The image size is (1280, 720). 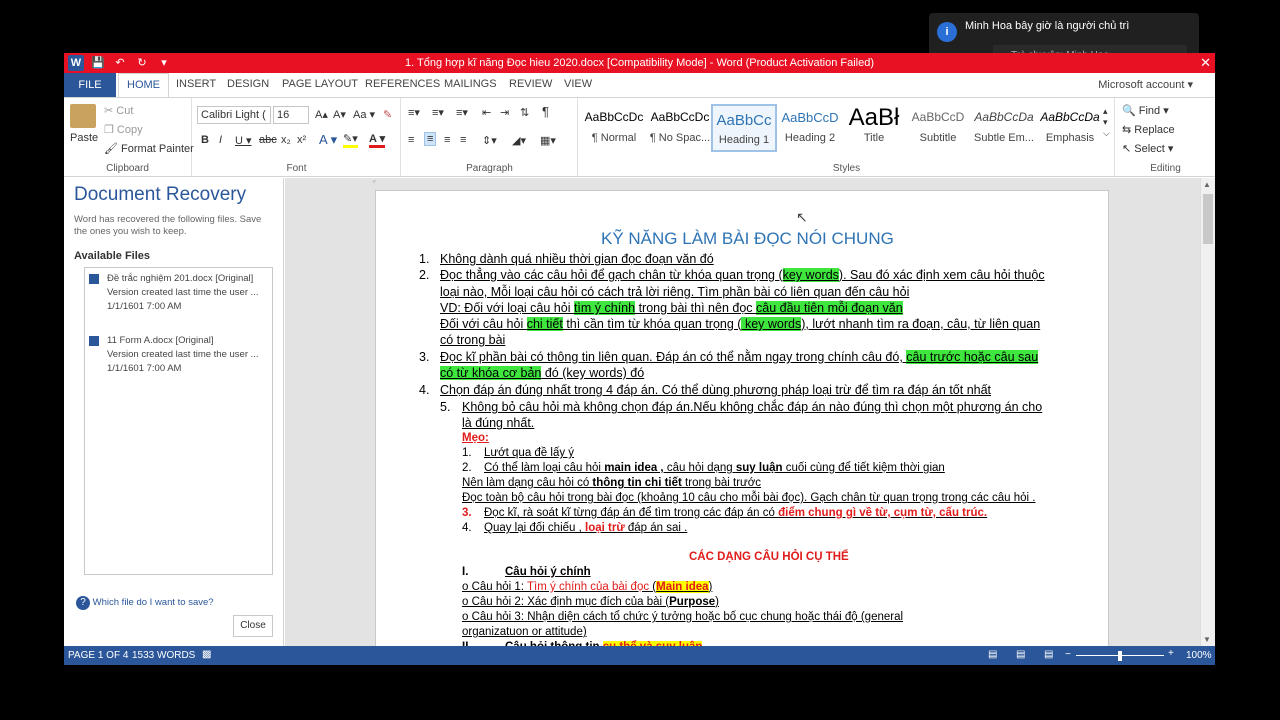 What do you see at coordinates (253, 626) in the screenshot?
I see `close-recovery-button: Close` at bounding box center [253, 626].